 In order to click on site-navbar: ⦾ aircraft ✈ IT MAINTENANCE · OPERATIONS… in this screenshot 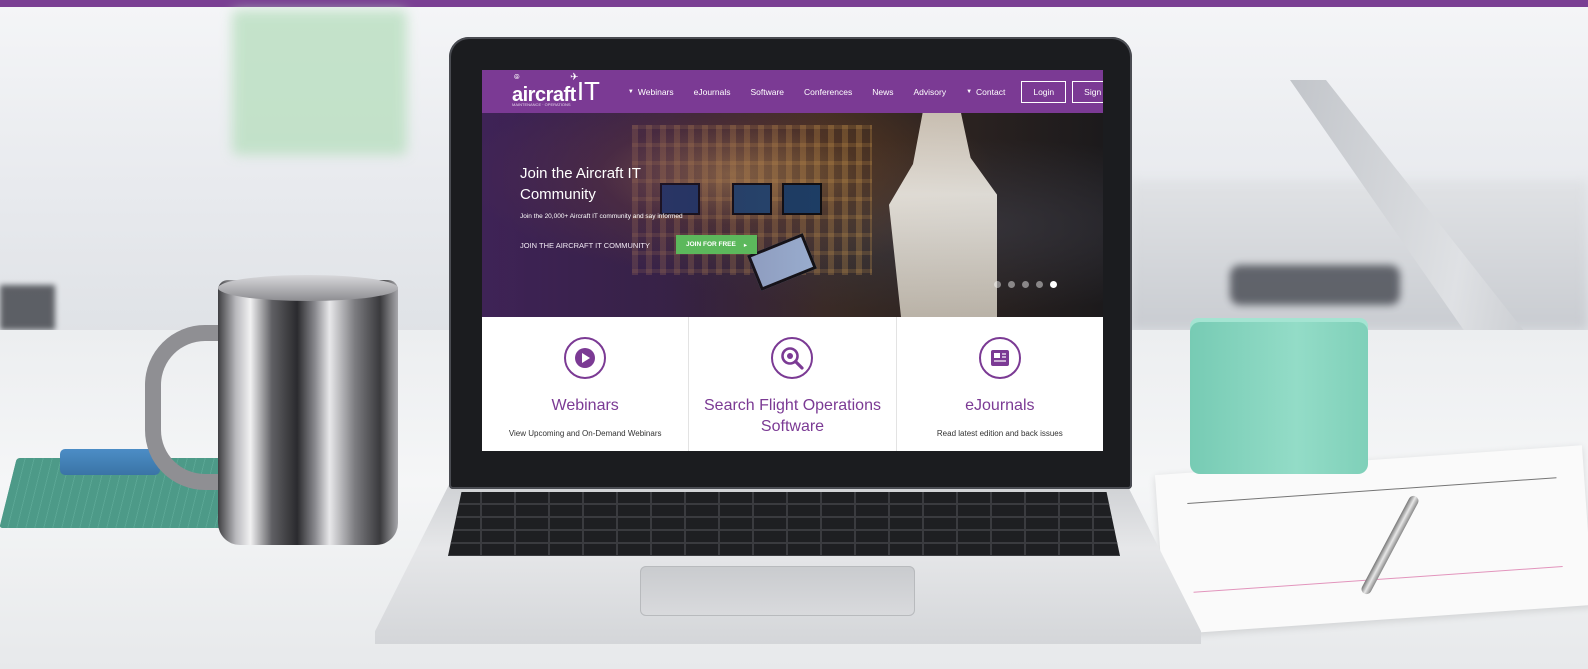, I will do `click(792, 91)`.